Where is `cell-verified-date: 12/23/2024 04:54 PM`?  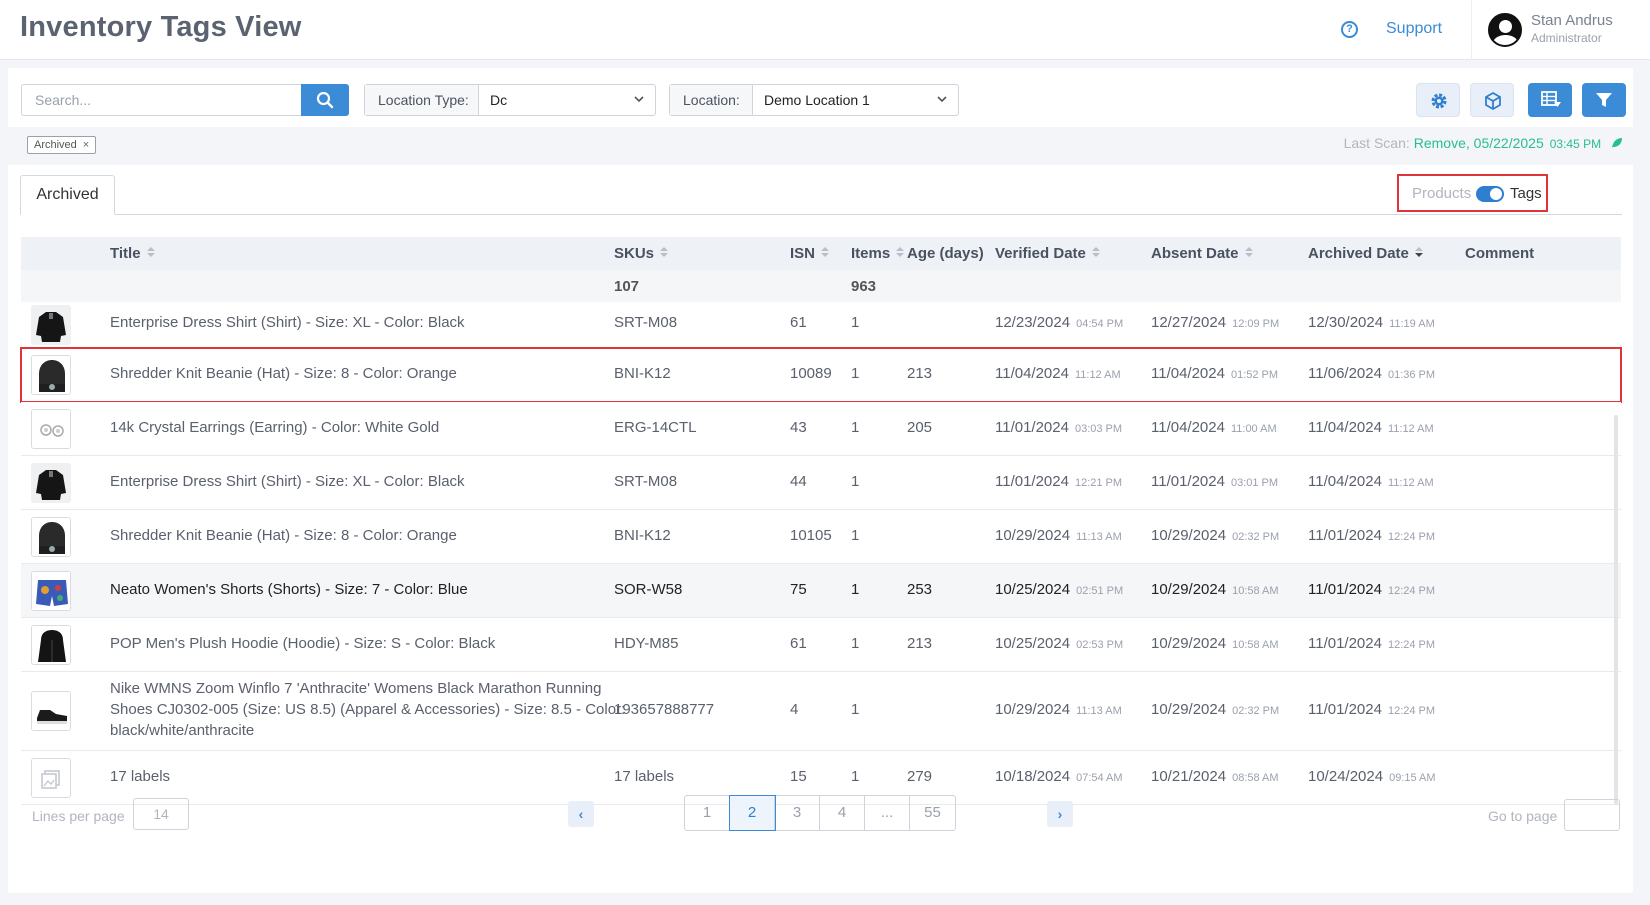
cell-verified-date: 12/23/2024 04:54 PM is located at coordinates (1059, 322).